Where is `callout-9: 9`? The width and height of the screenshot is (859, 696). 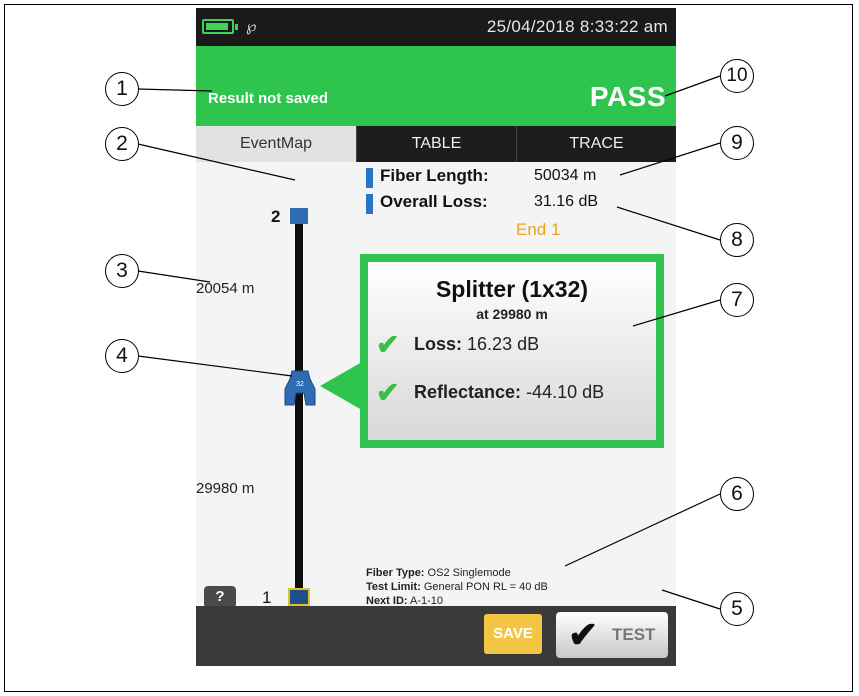 callout-9: 9 is located at coordinates (737, 143).